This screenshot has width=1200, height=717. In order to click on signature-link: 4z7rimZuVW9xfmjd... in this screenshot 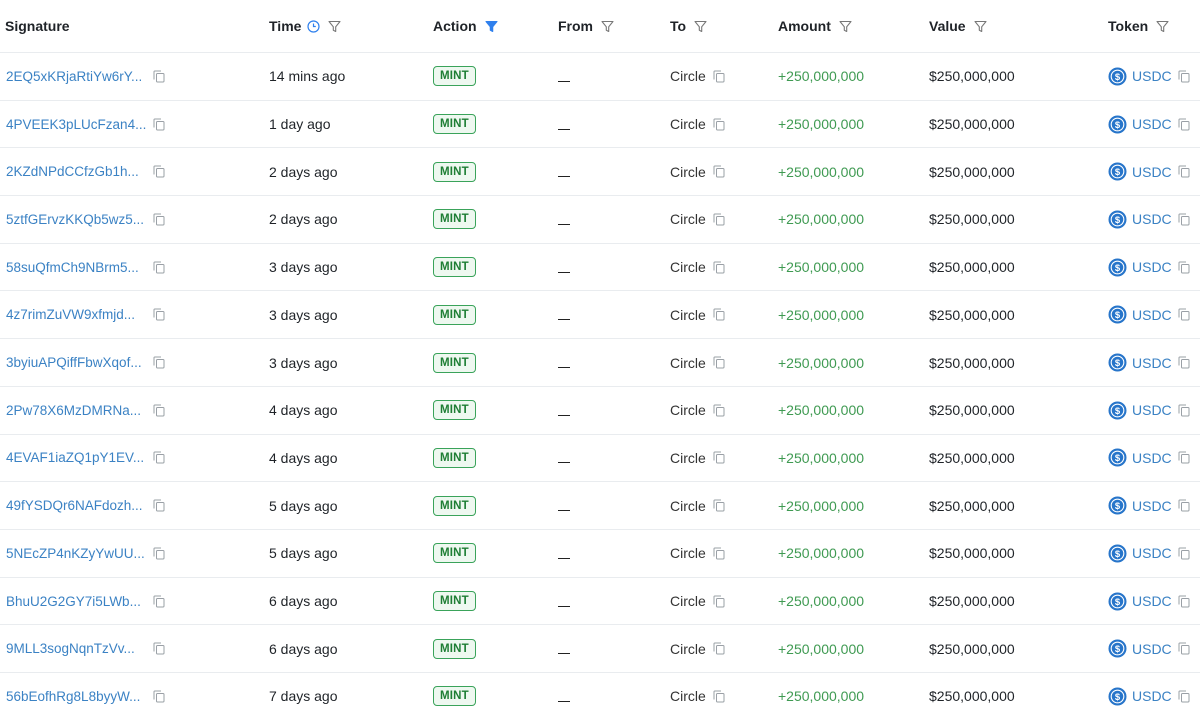, I will do `click(70, 314)`.